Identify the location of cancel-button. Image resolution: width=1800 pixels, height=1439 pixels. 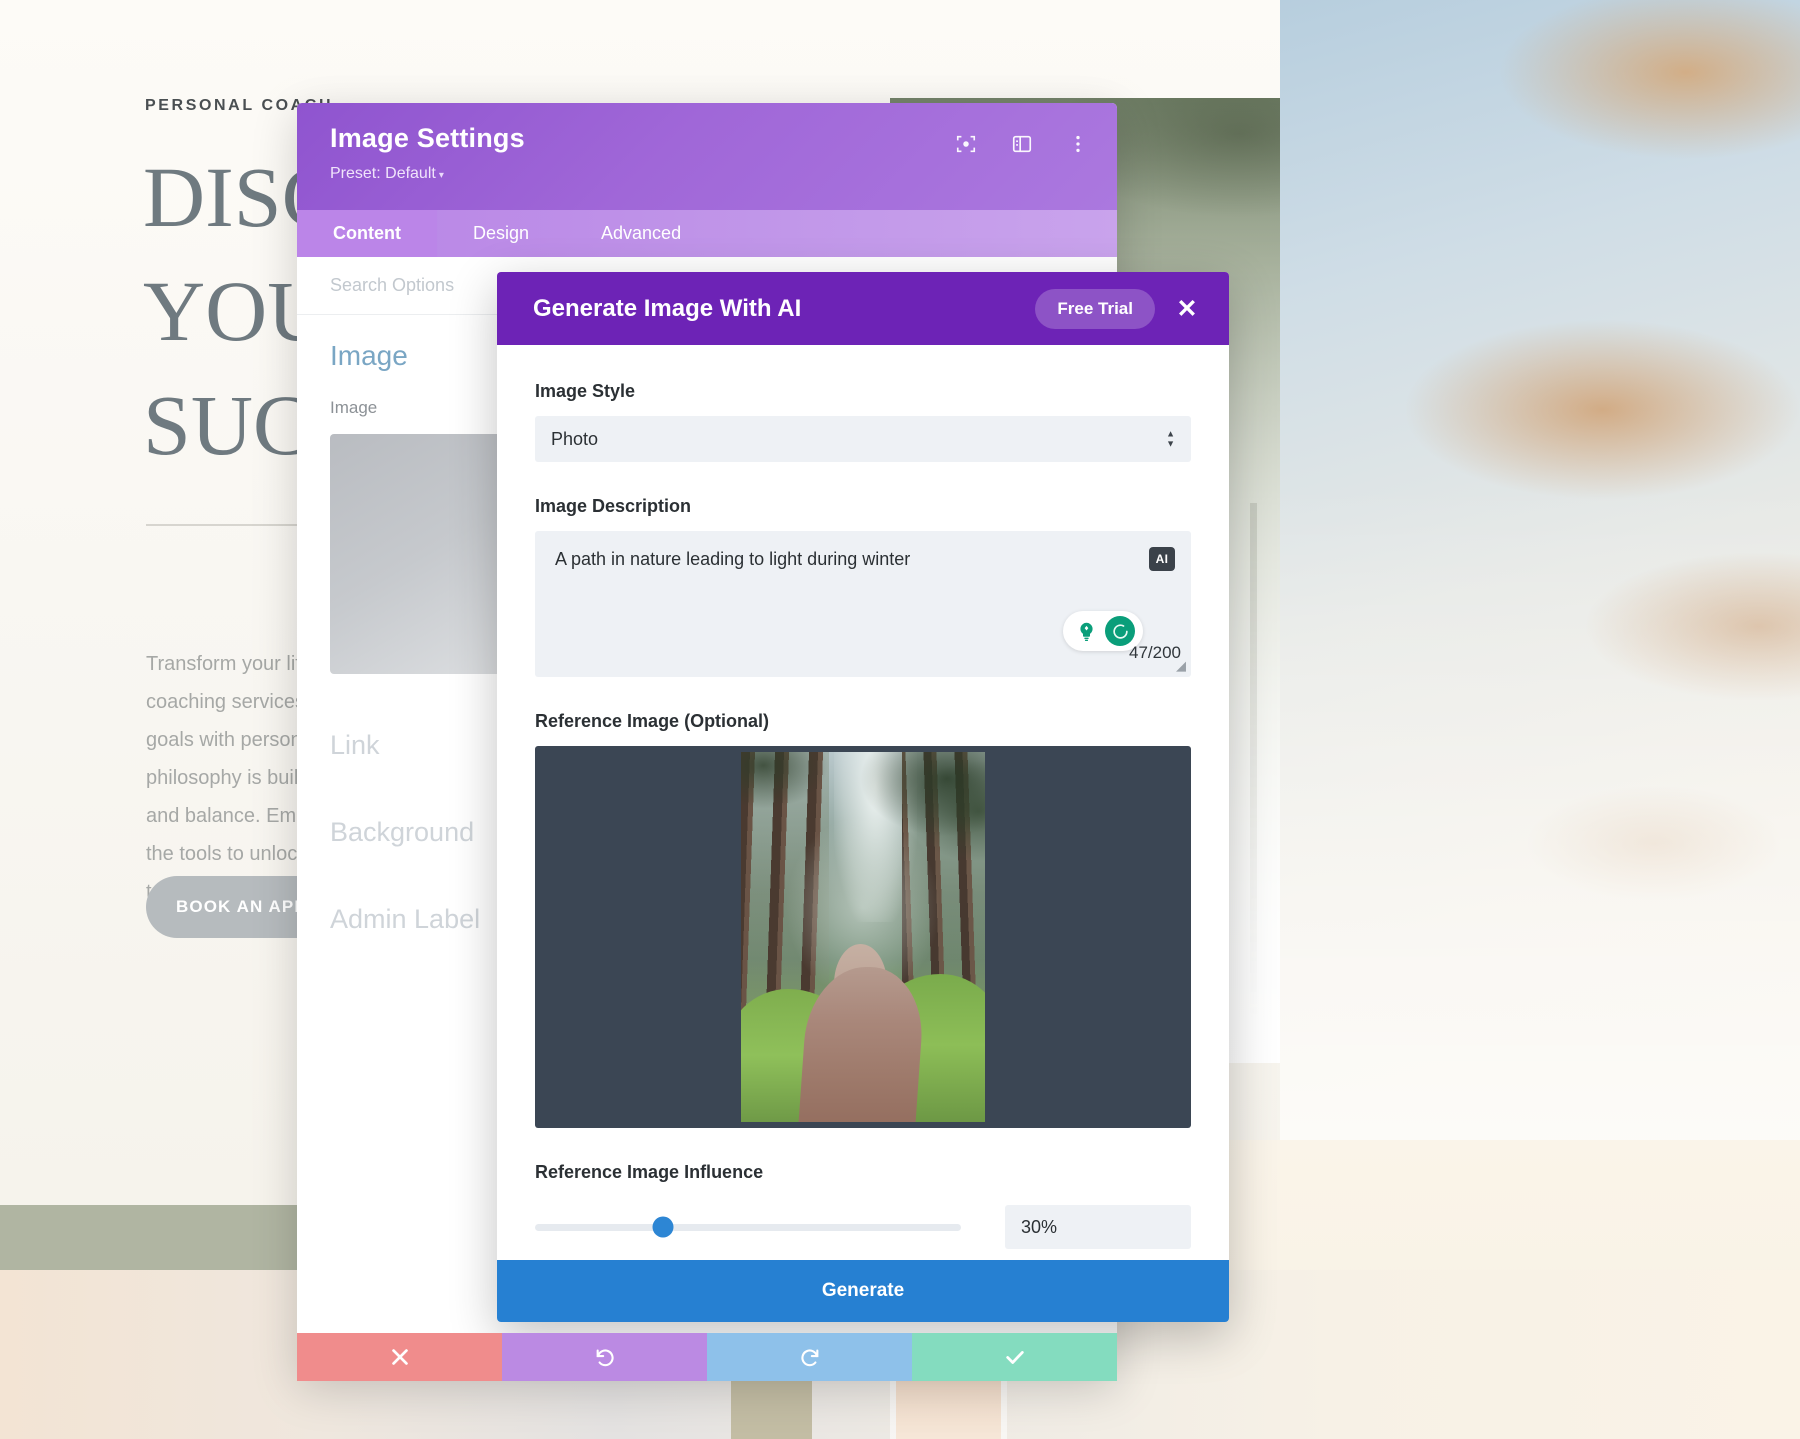
(399, 1357).